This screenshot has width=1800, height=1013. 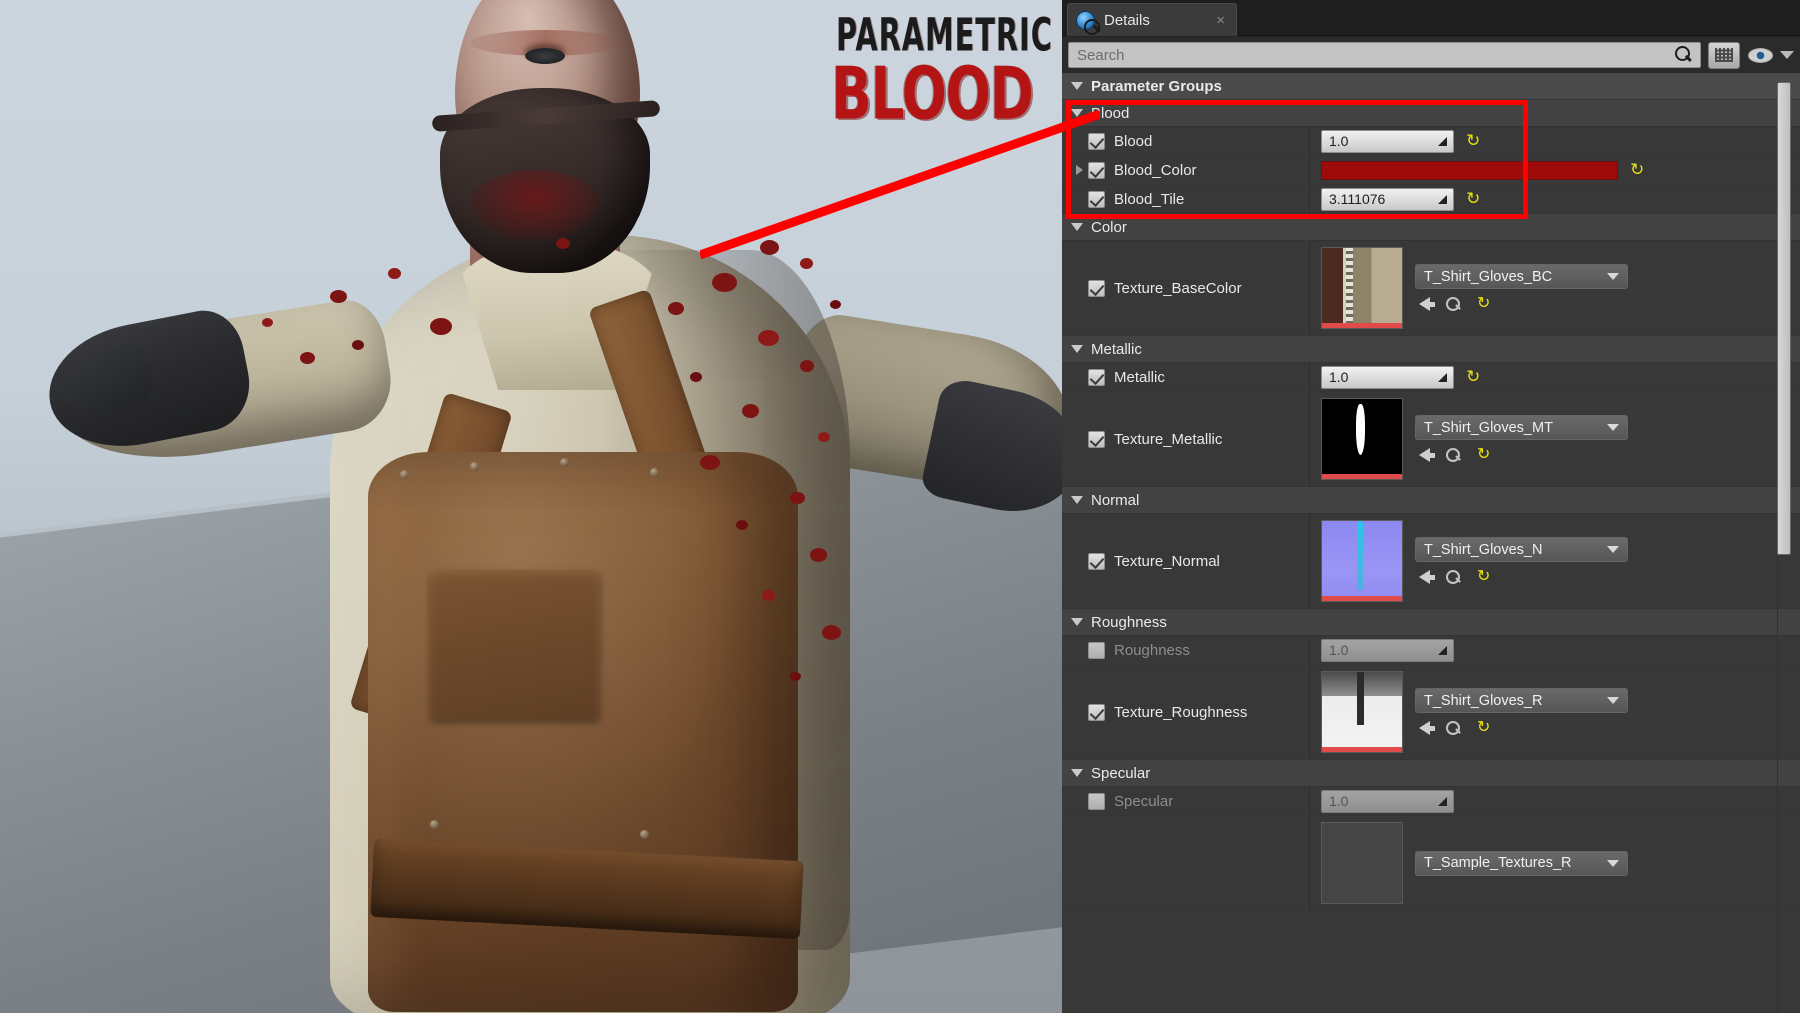 What do you see at coordinates (1431, 650) in the screenshot?
I see `parameter-row: Roughness 1.0` at bounding box center [1431, 650].